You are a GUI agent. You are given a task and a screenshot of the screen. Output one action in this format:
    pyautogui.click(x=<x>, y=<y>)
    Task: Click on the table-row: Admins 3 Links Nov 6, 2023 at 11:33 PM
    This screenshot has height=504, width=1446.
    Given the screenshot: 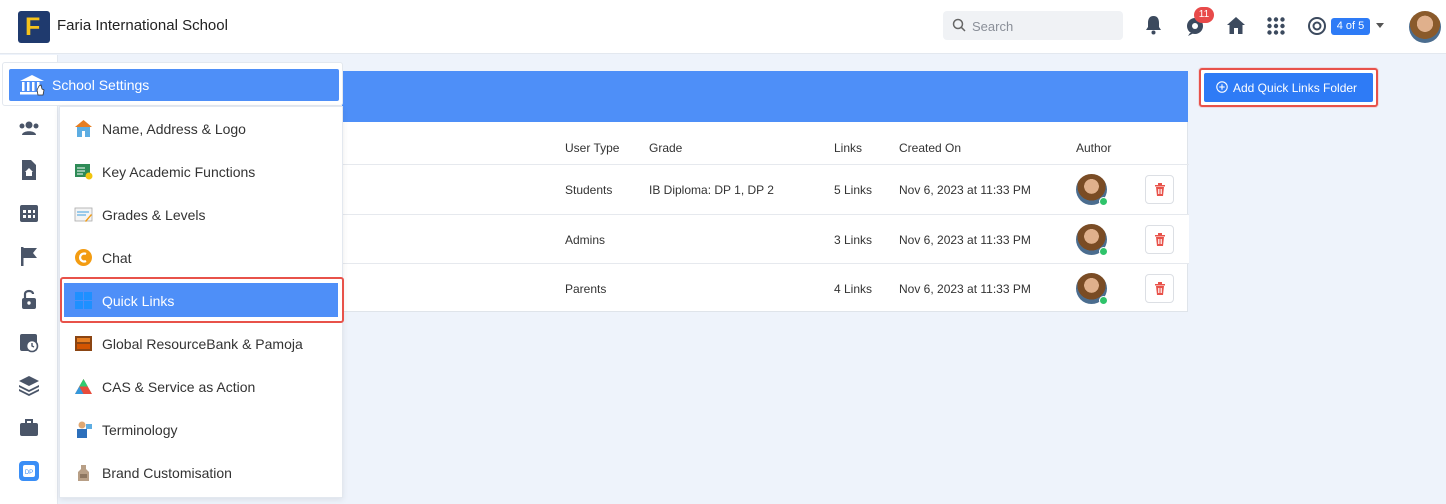 What is the action you would take?
    pyautogui.click(x=766, y=238)
    